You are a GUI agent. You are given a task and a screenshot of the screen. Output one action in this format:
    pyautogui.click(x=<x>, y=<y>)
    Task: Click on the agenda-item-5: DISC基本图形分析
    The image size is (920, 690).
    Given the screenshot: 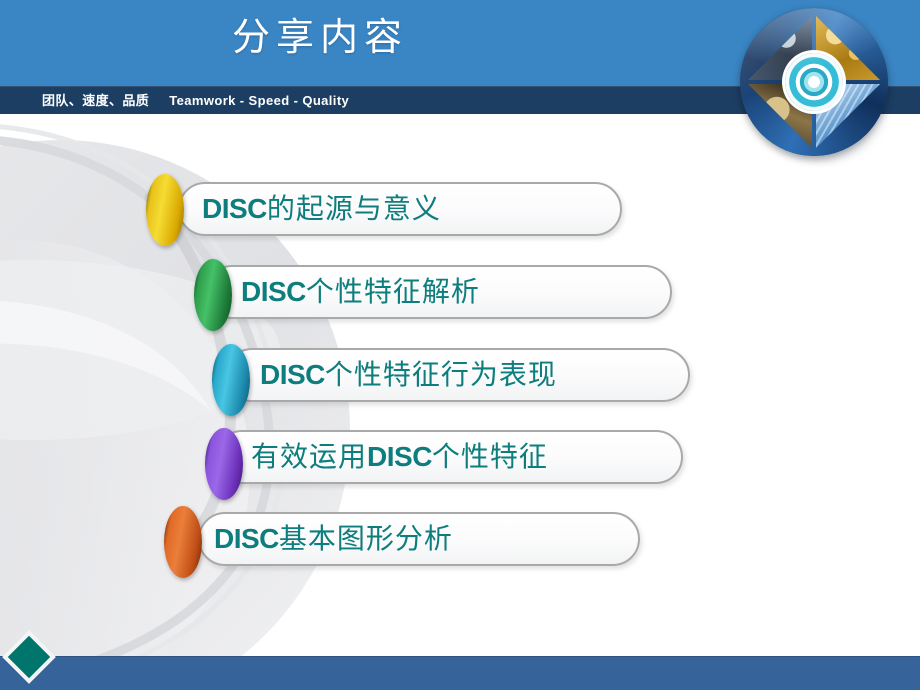 What is the action you would take?
    pyautogui.click(x=402, y=542)
    